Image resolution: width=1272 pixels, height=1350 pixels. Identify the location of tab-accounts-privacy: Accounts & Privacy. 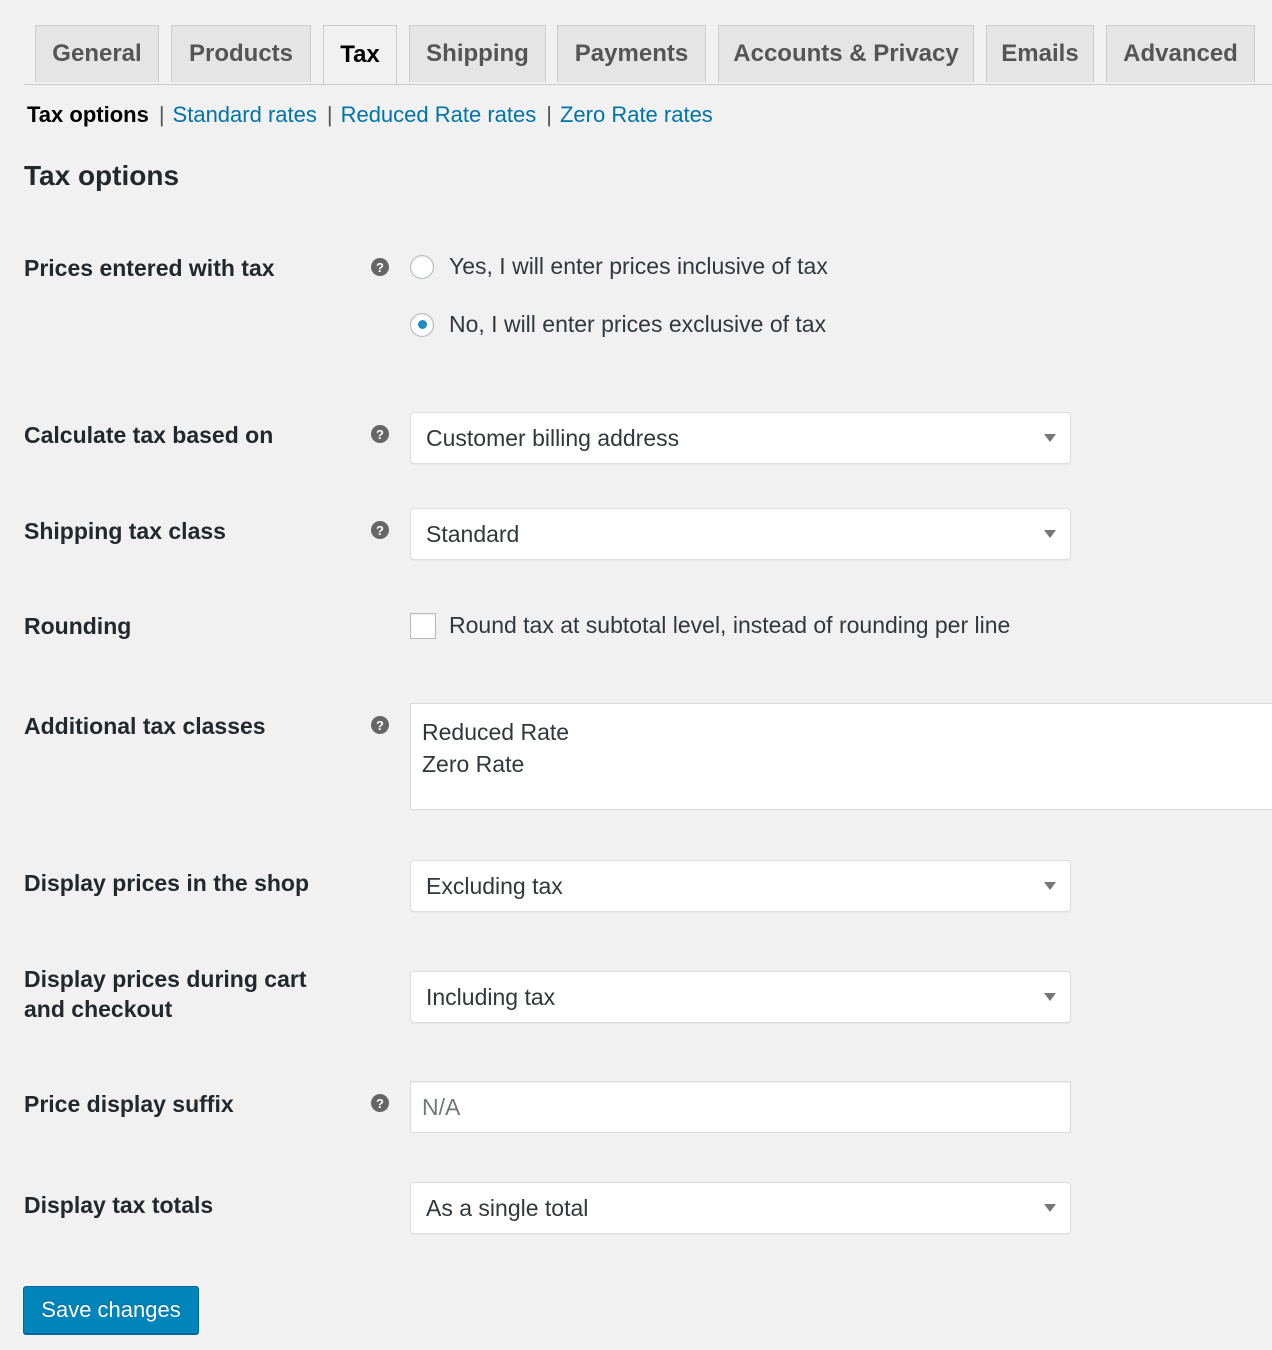
(846, 53).